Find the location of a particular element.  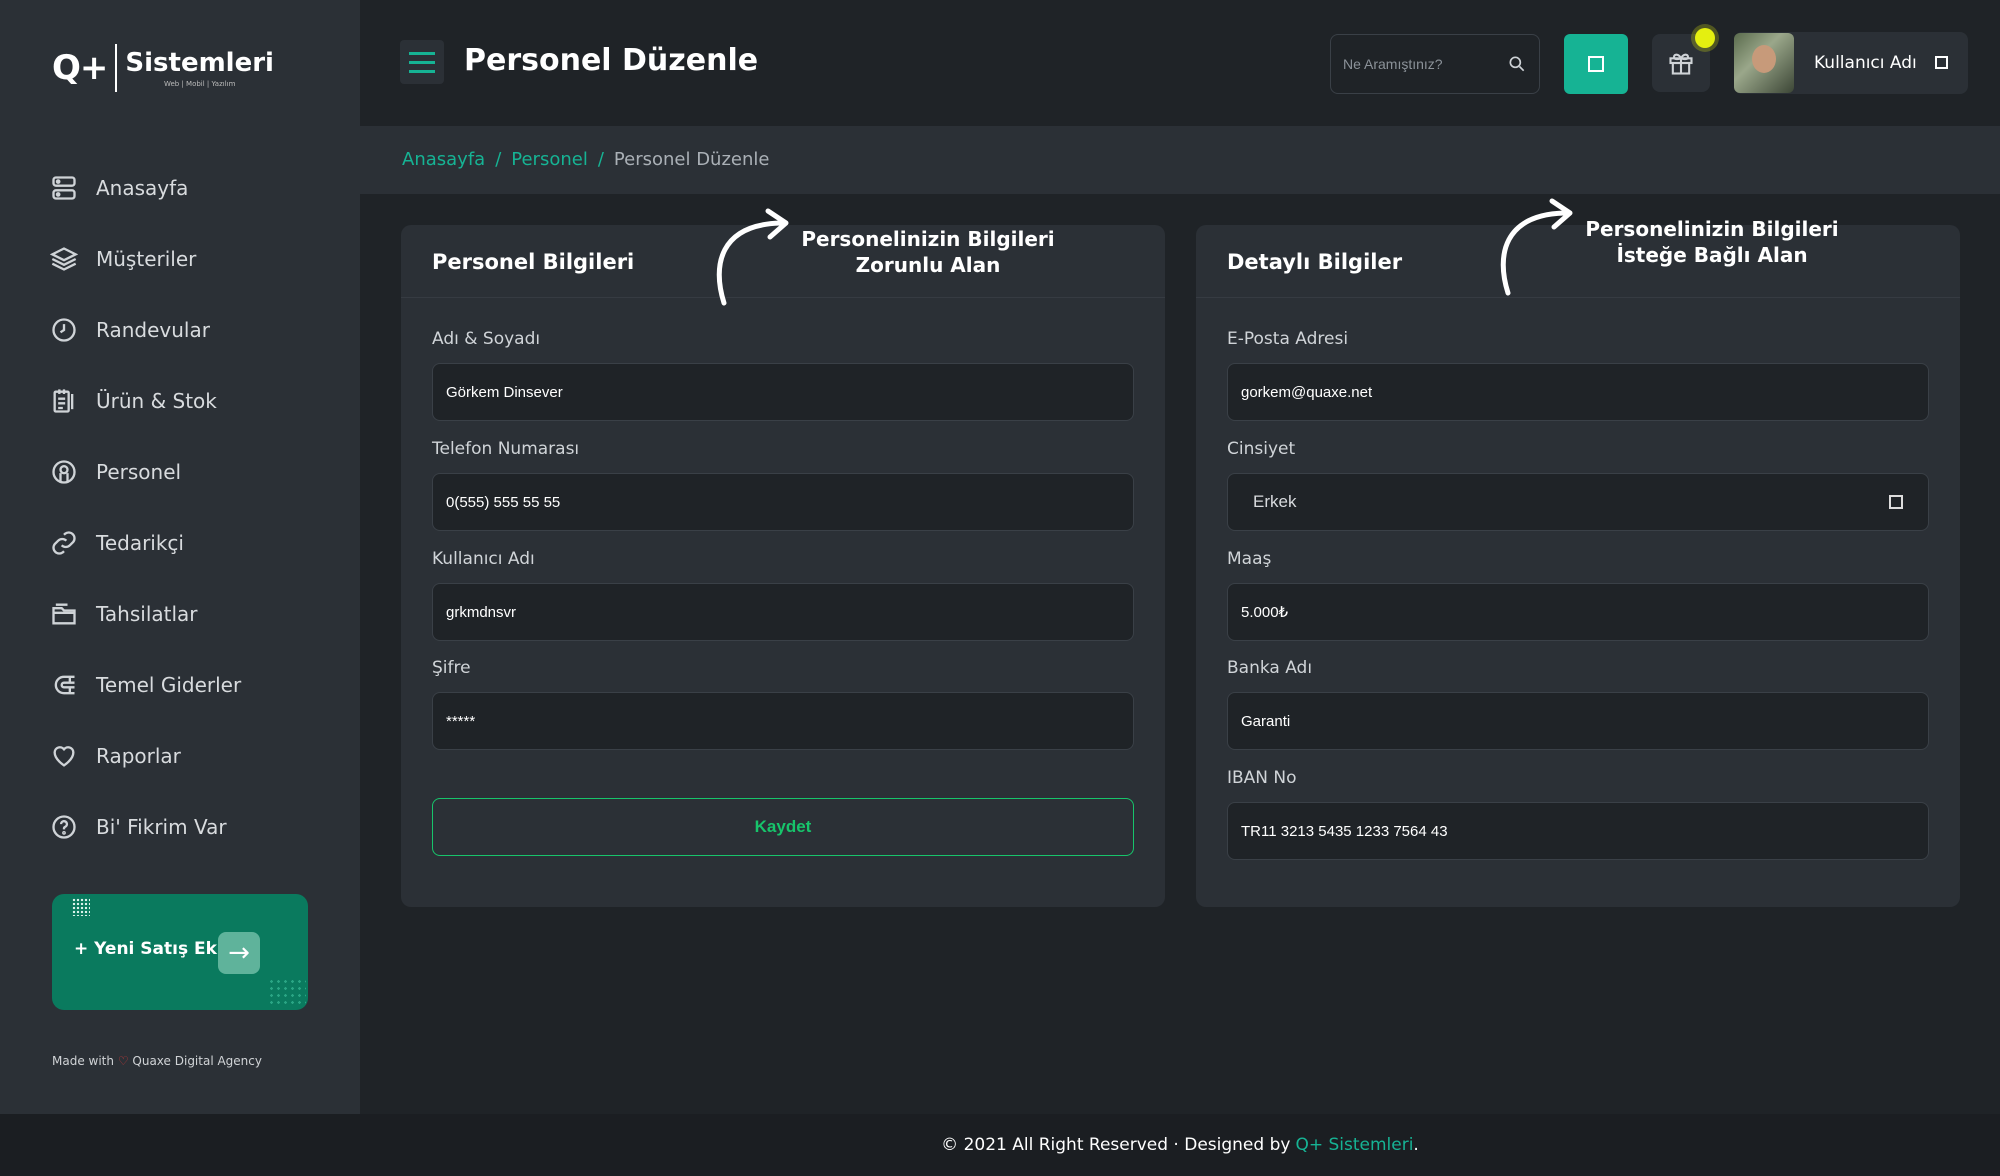

arrow-right-icon: → is located at coordinates (239, 953).